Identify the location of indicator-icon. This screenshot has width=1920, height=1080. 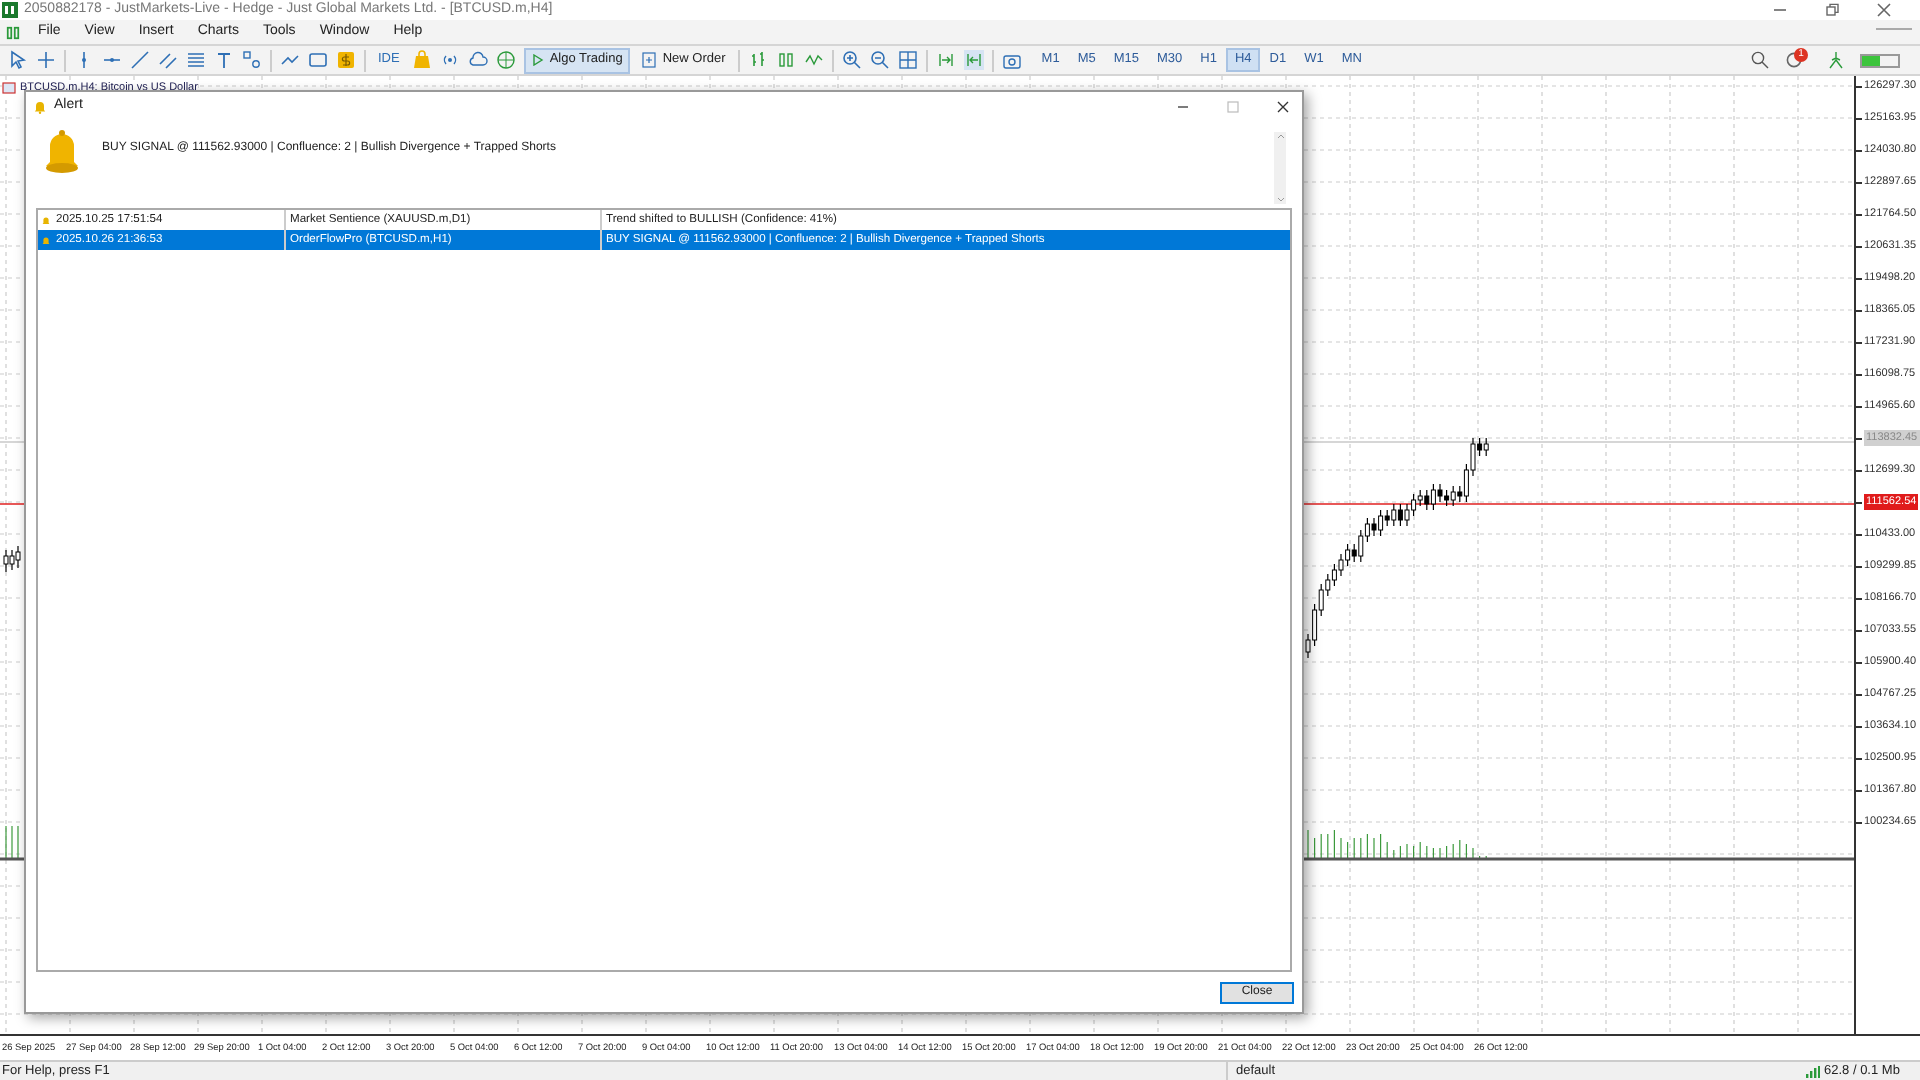
(290, 60).